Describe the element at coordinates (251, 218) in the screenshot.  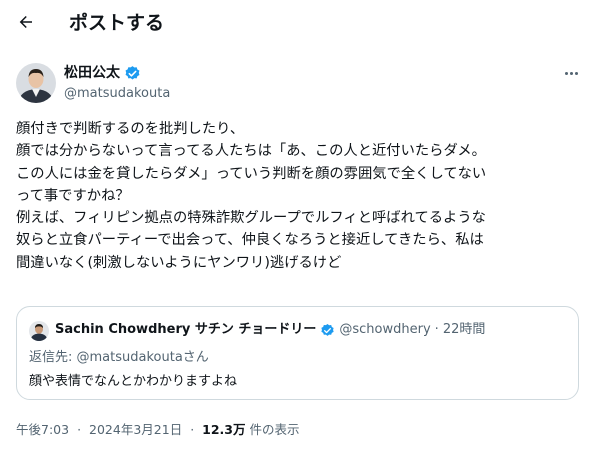
I see `tweet-line: 例えば、フィリピン拠点の特殊詐欺グループでルフィと呼ばれてるような` at that location.